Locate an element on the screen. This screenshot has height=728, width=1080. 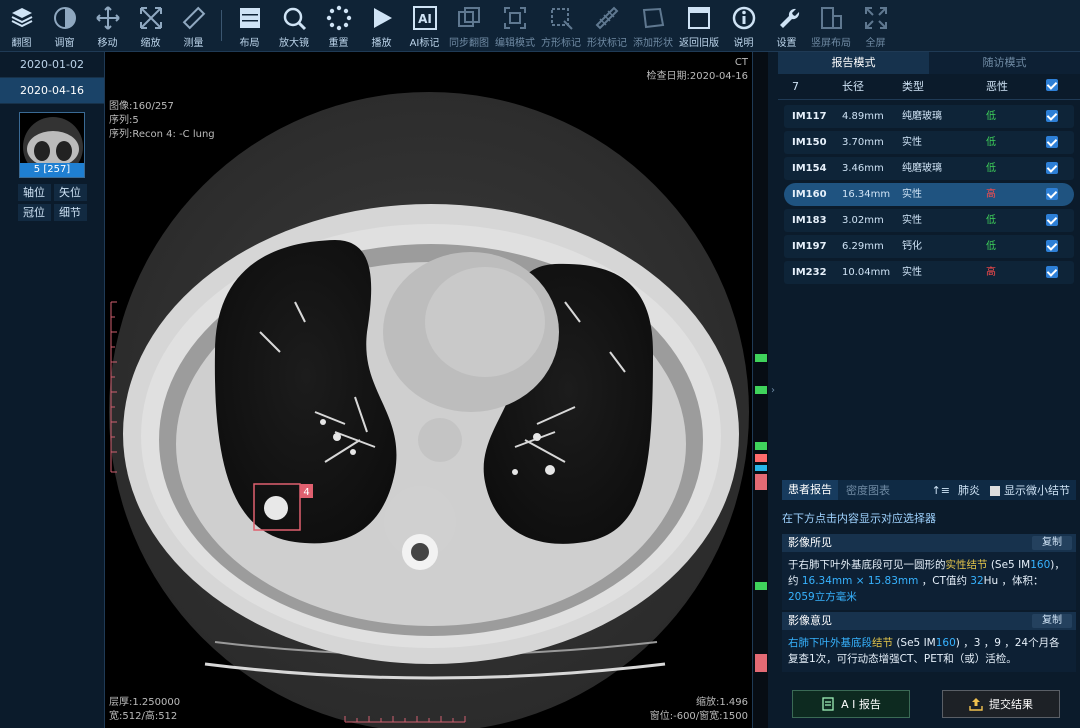
slice-marker-strip is located at coordinates (760, 390).